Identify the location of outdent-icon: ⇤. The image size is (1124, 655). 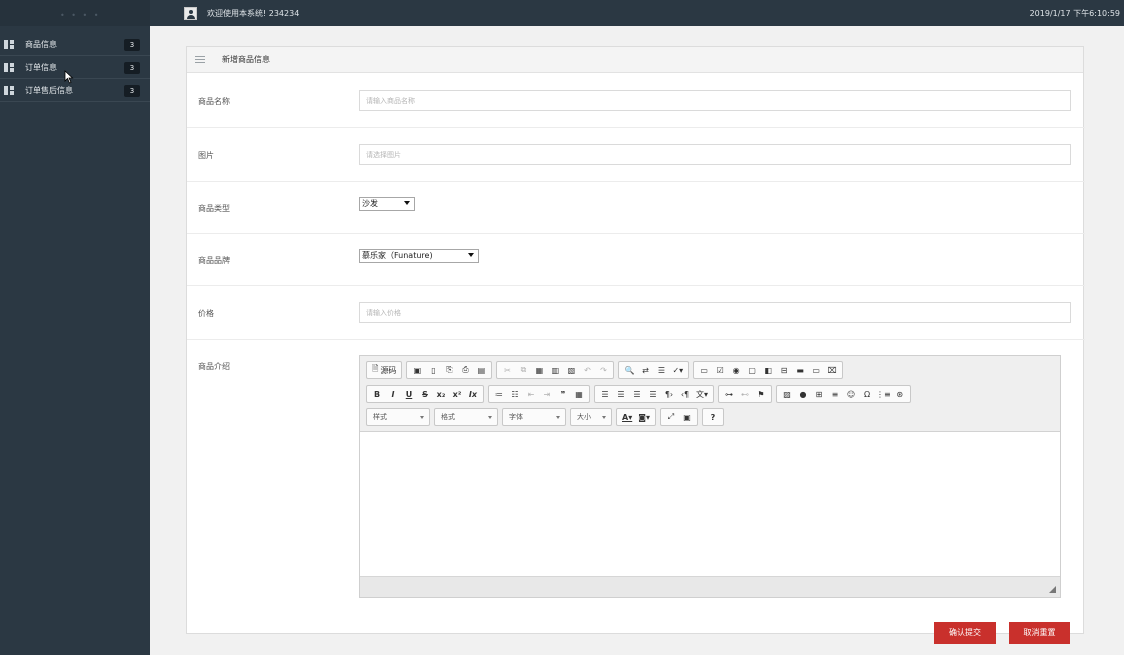
(531, 394).